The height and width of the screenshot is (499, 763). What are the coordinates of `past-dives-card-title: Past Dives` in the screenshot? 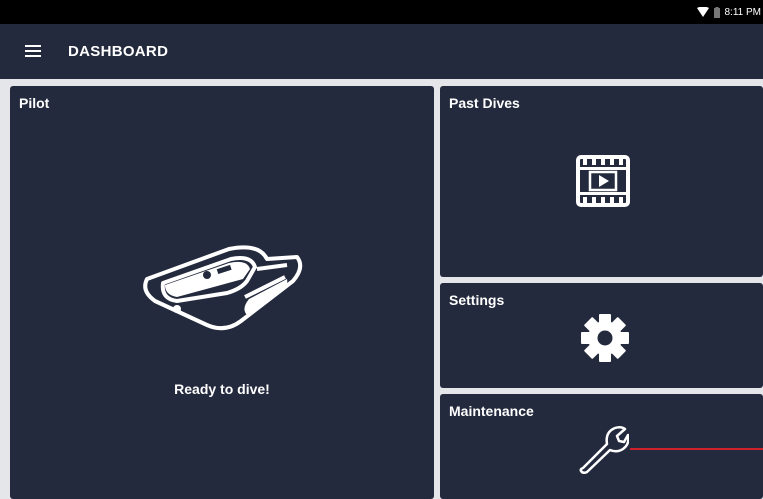 It's located at (484, 103).